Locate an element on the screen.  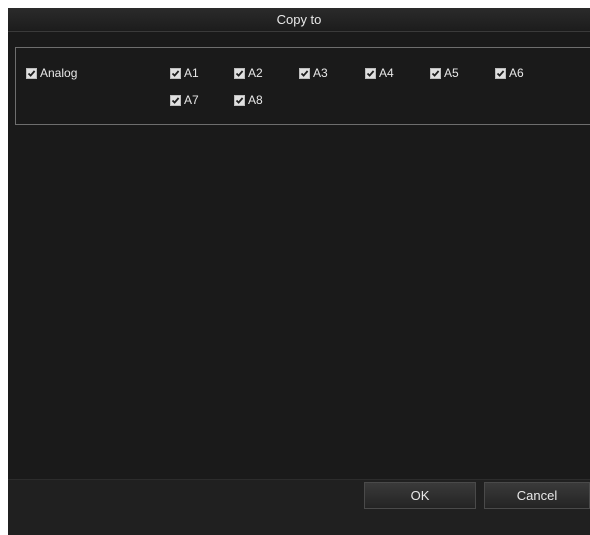
channel-label: A5 is located at coordinates (451, 73).